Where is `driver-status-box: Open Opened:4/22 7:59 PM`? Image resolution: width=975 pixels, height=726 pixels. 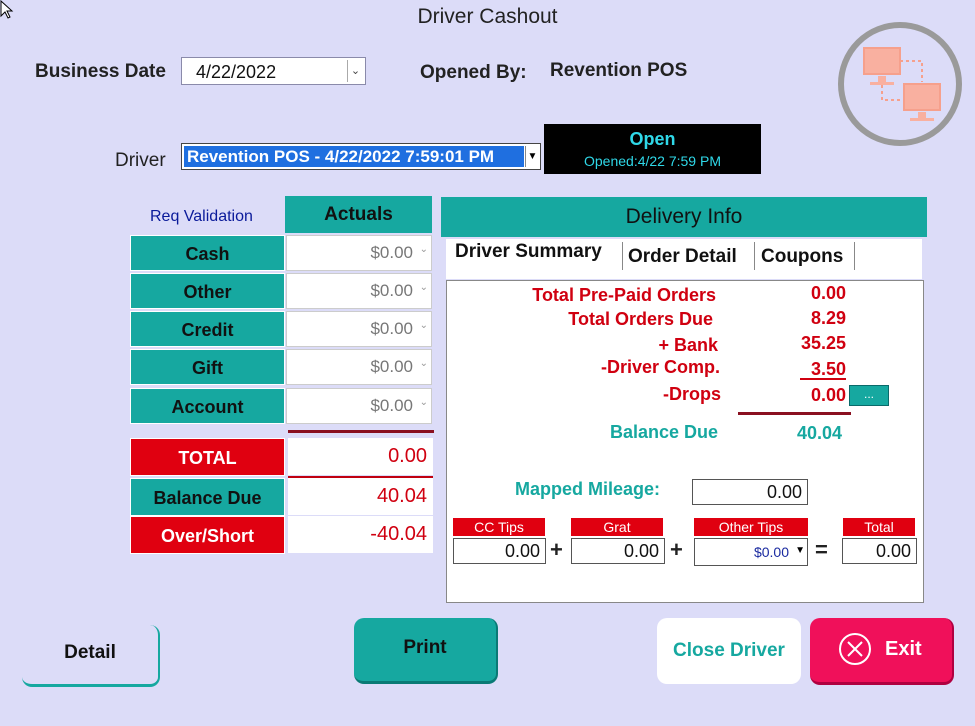
driver-status-box: Open Opened:4/22 7:59 PM is located at coordinates (652, 149).